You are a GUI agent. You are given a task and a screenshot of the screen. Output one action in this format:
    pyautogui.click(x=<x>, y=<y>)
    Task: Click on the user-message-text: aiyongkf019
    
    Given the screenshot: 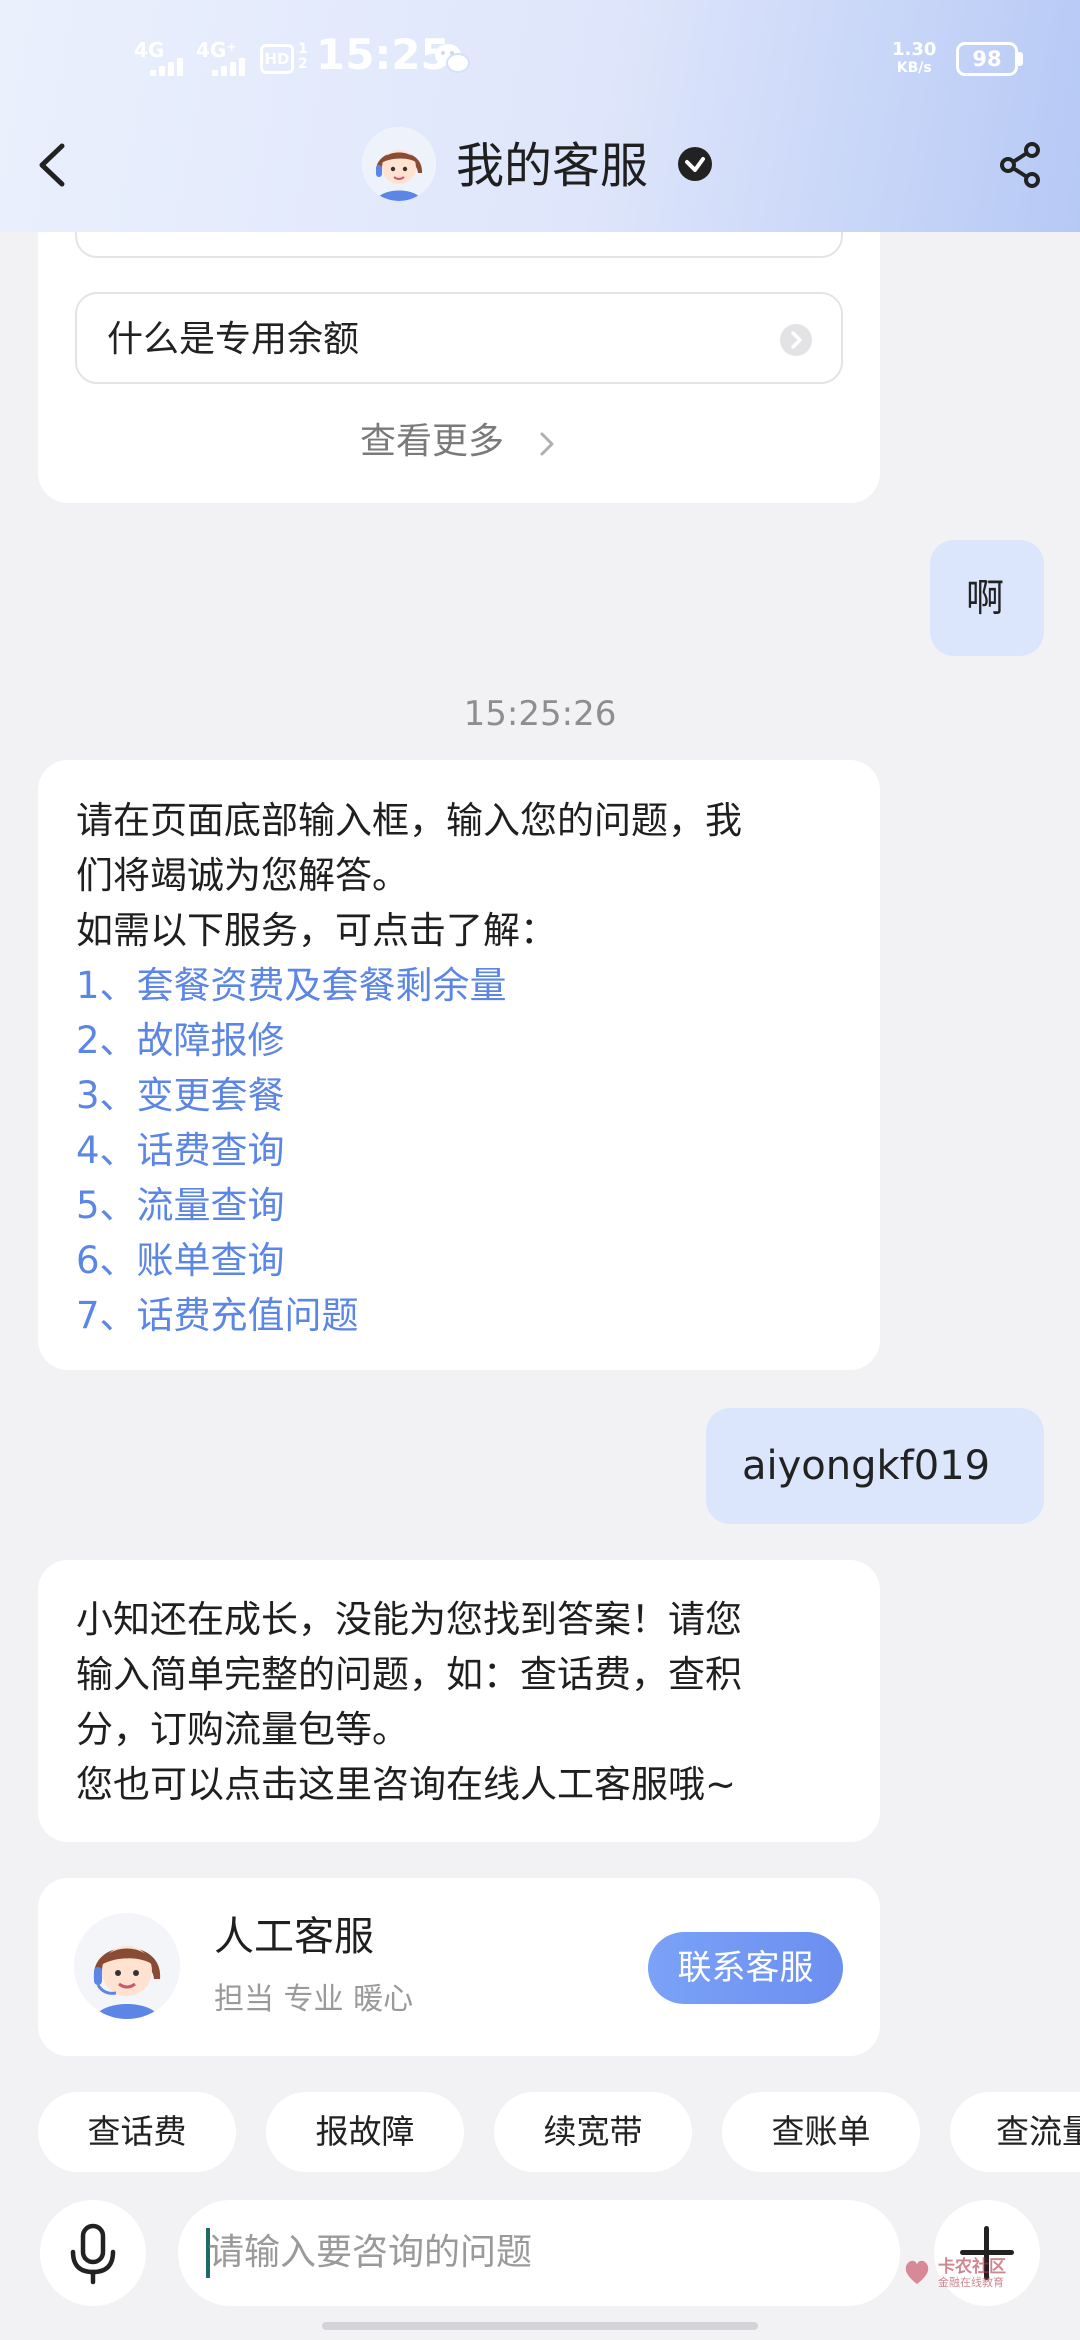 What is the action you would take?
    pyautogui.click(x=866, y=1466)
    